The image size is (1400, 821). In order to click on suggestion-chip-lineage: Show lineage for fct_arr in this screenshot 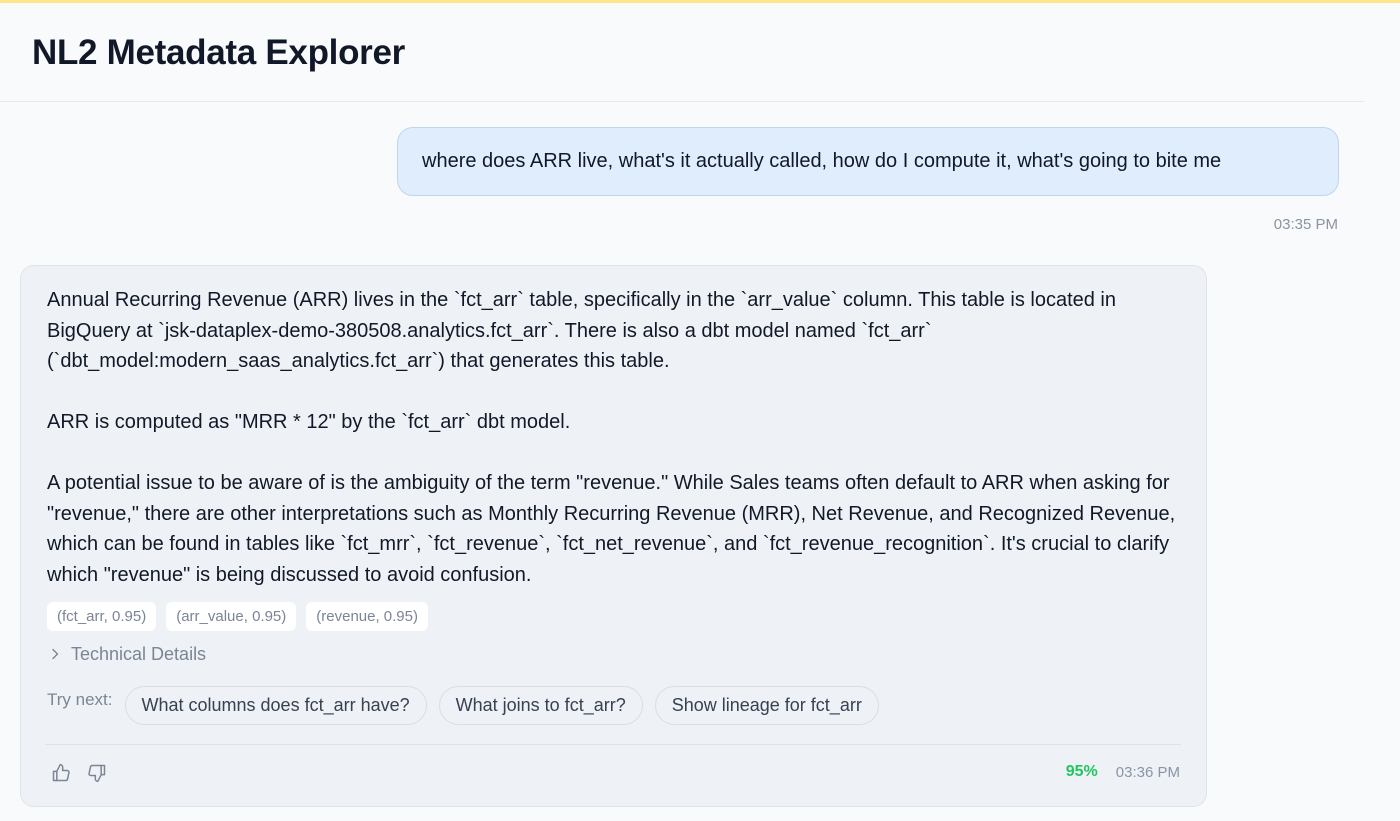, I will do `click(766, 705)`.